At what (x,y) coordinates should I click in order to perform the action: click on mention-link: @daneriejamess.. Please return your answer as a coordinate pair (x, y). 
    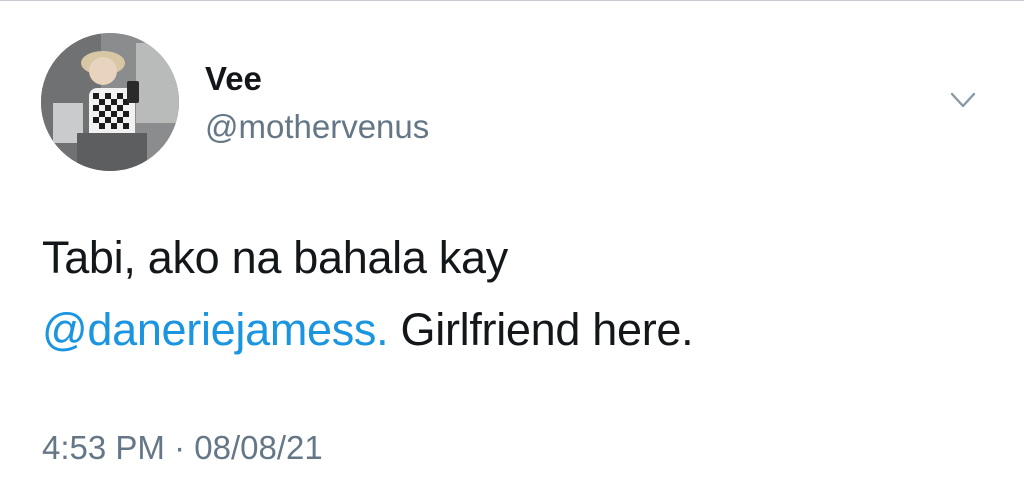
    Looking at the image, I should click on (215, 329).